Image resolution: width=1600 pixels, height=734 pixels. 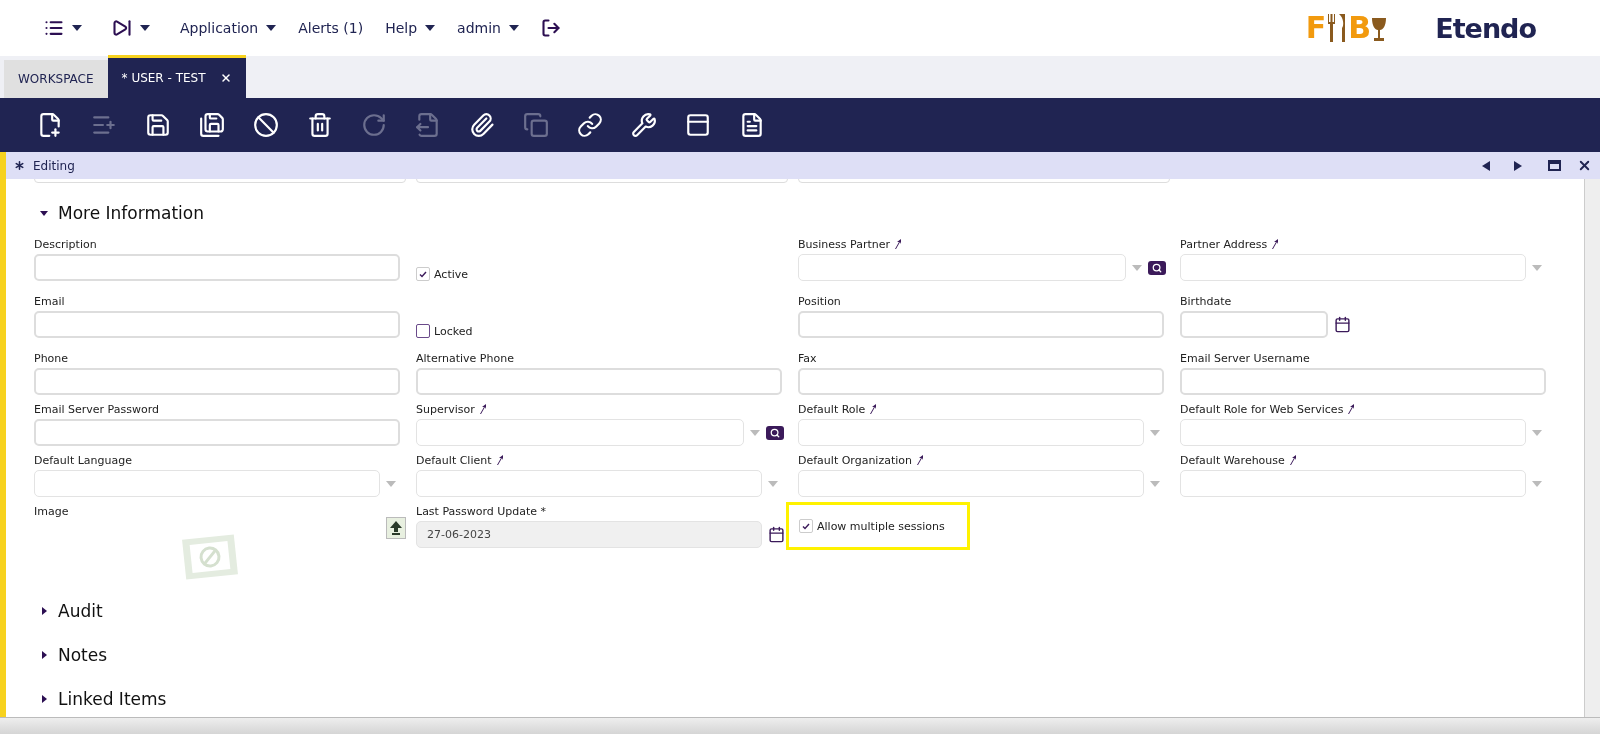 I want to click on status-label: Editing, so click(x=54, y=165).